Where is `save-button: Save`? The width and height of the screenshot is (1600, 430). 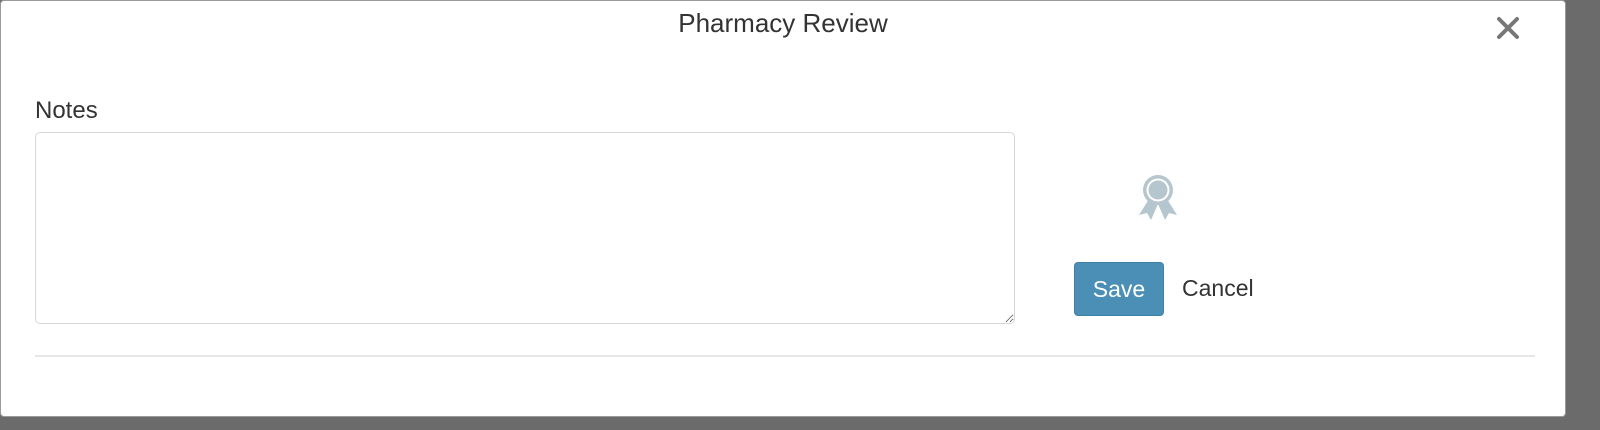
save-button: Save is located at coordinates (1119, 289).